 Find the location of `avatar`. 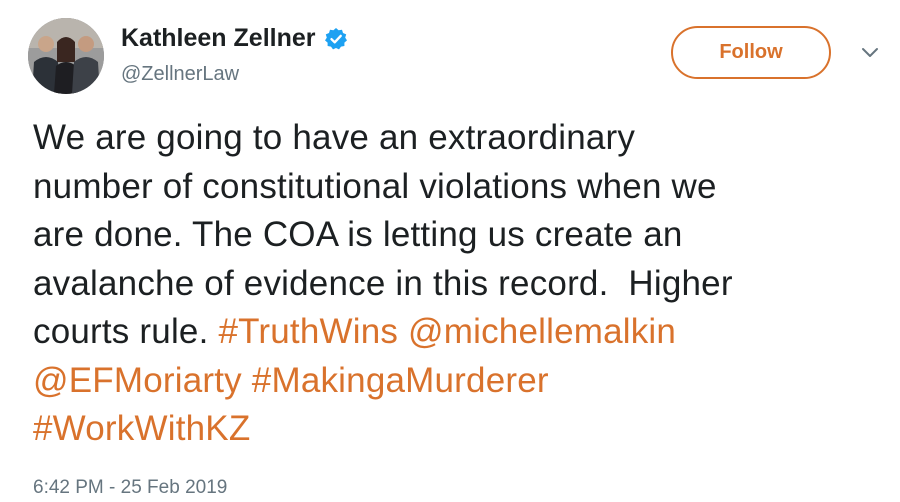

avatar is located at coordinates (66, 56).